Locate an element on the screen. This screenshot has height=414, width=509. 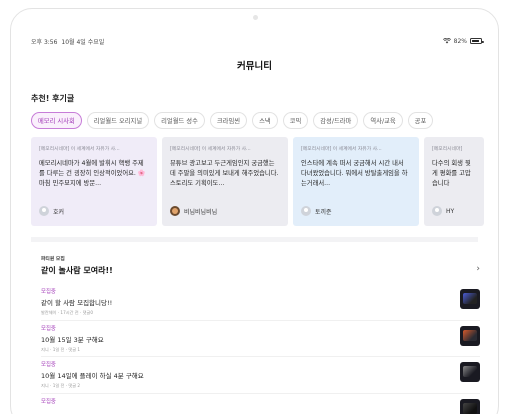
card-body: 다수의 회생 뭣게 평화를 고맙습니다 is located at coordinates (451, 173).